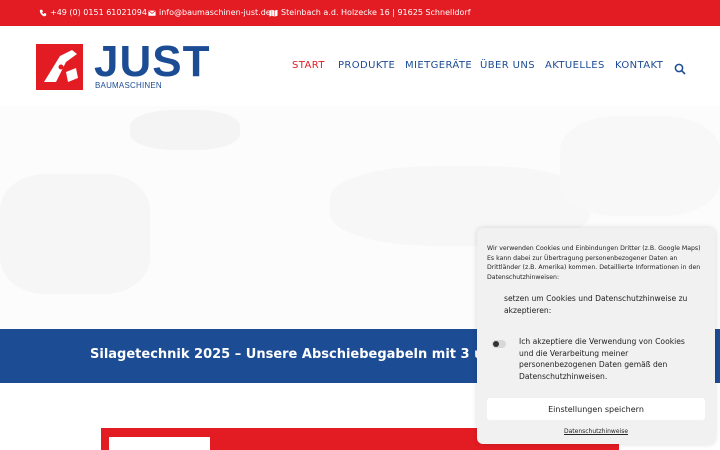  Describe the element at coordinates (159, 443) in the screenshot. I see `white-content-box` at that location.